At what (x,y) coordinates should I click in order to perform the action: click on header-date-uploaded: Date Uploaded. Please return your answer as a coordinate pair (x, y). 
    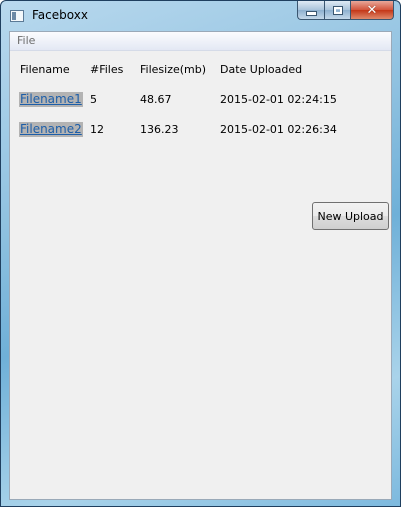
    Looking at the image, I should click on (261, 69).